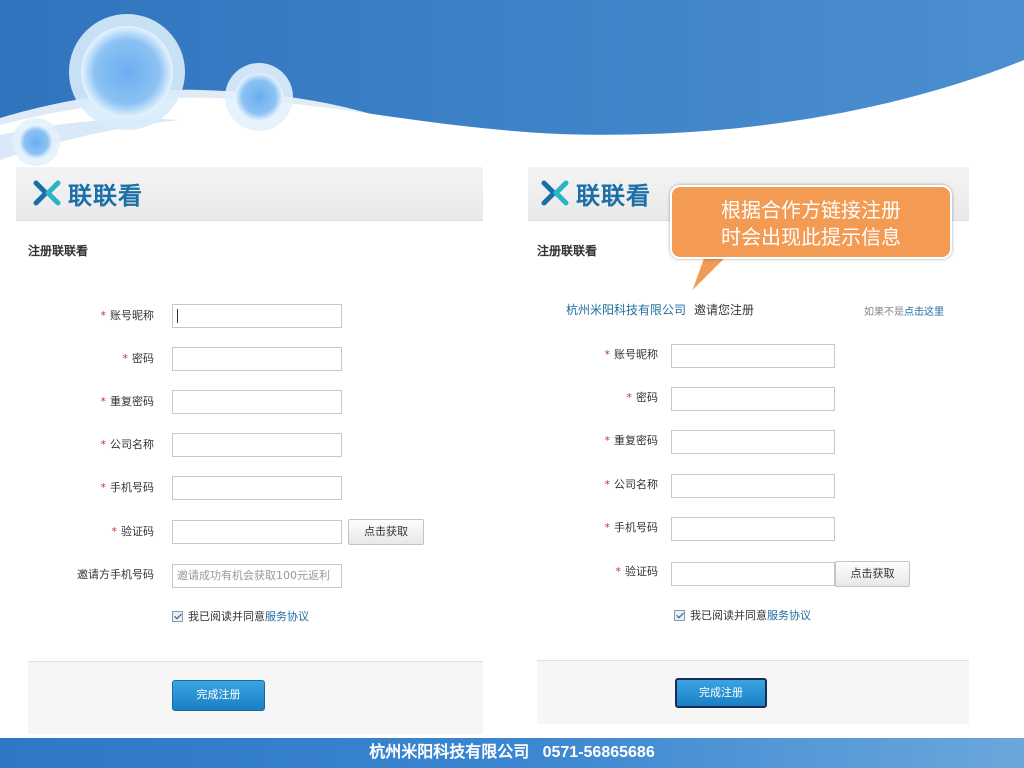 The height and width of the screenshot is (768, 1024). I want to click on not-me-line: 如果不是点击这里, so click(904, 312).